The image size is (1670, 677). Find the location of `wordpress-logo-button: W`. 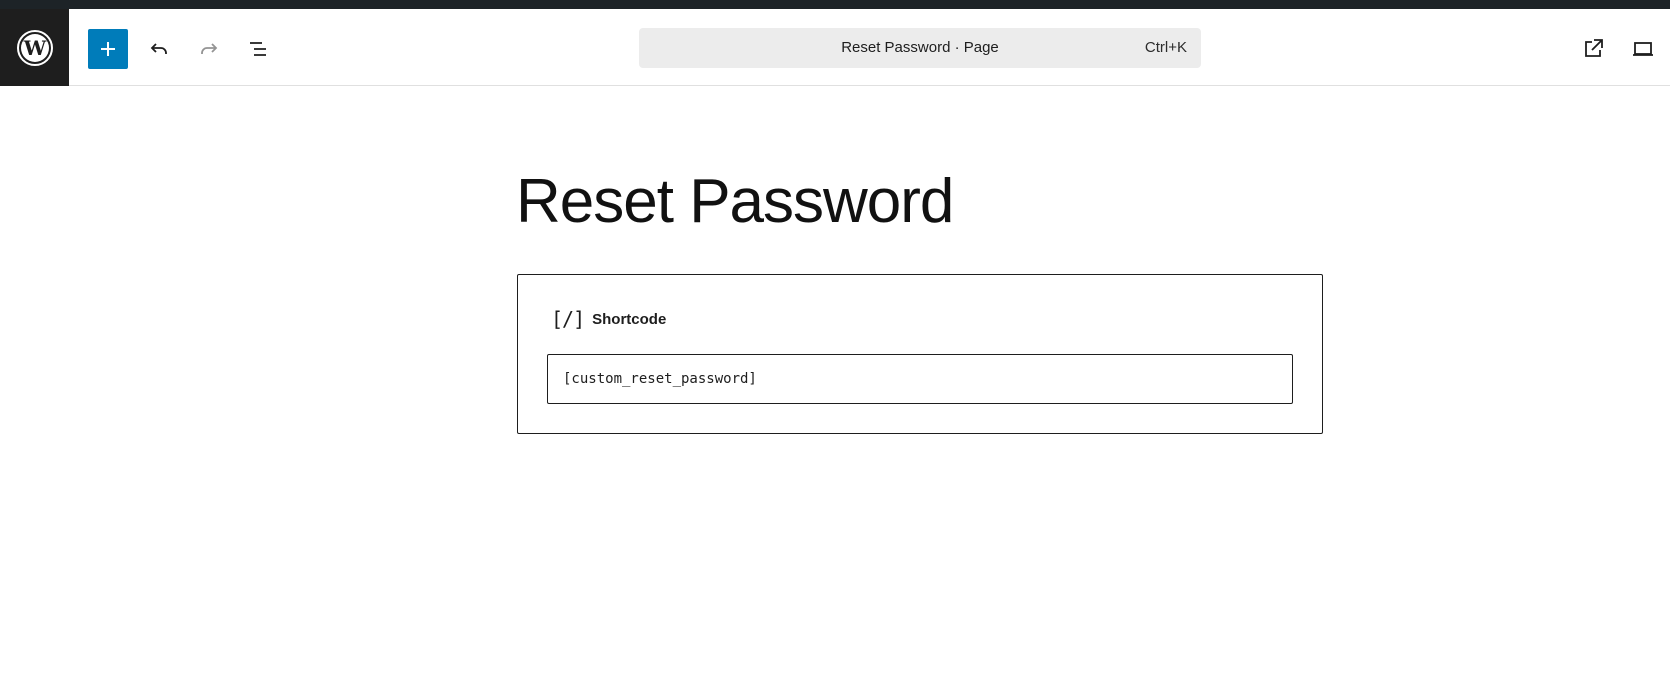

wordpress-logo-button: W is located at coordinates (34, 47).